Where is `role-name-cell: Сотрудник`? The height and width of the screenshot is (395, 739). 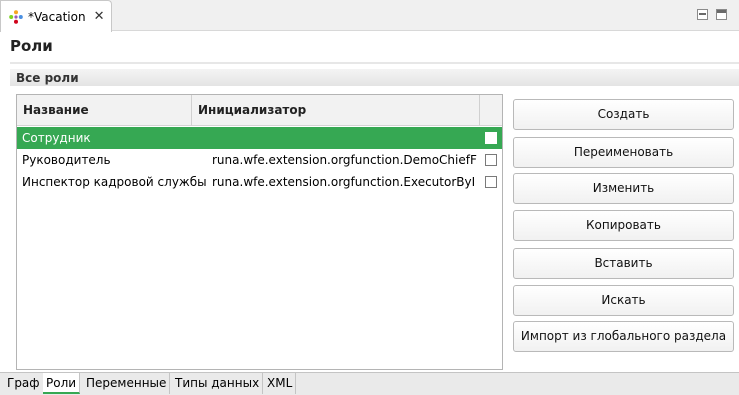
role-name-cell: Сотрудник is located at coordinates (56, 138).